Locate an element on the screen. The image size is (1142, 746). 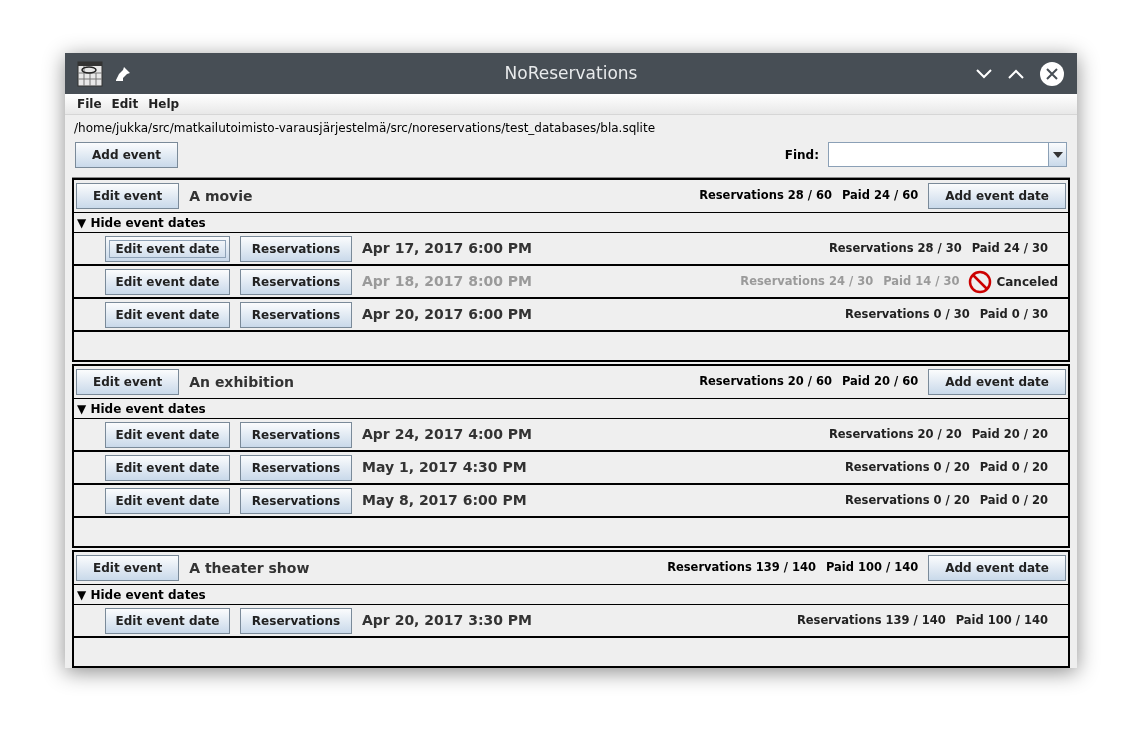
event-date: Apr 18, 2017 8:00 PM is located at coordinates (447, 281).